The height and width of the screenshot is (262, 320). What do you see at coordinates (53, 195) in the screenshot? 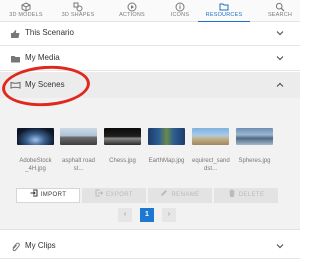
I see `import-label: IMPORT` at bounding box center [53, 195].